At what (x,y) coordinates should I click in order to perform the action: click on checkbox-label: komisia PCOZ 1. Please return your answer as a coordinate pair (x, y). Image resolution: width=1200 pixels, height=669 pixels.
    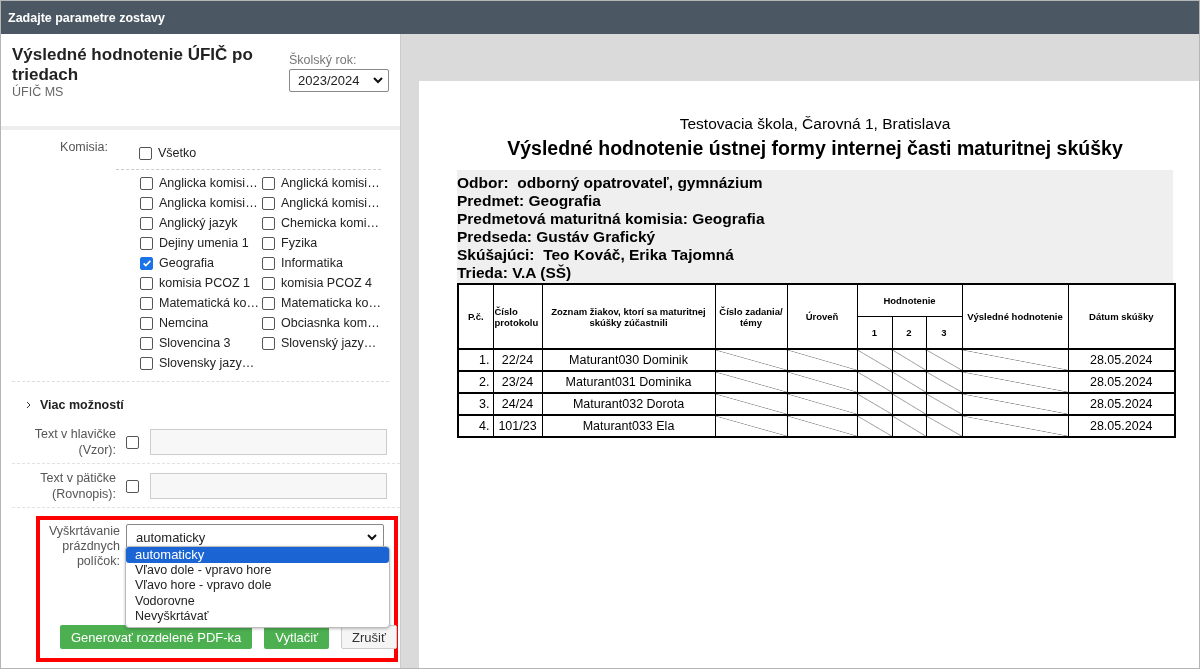
    Looking at the image, I should click on (204, 283).